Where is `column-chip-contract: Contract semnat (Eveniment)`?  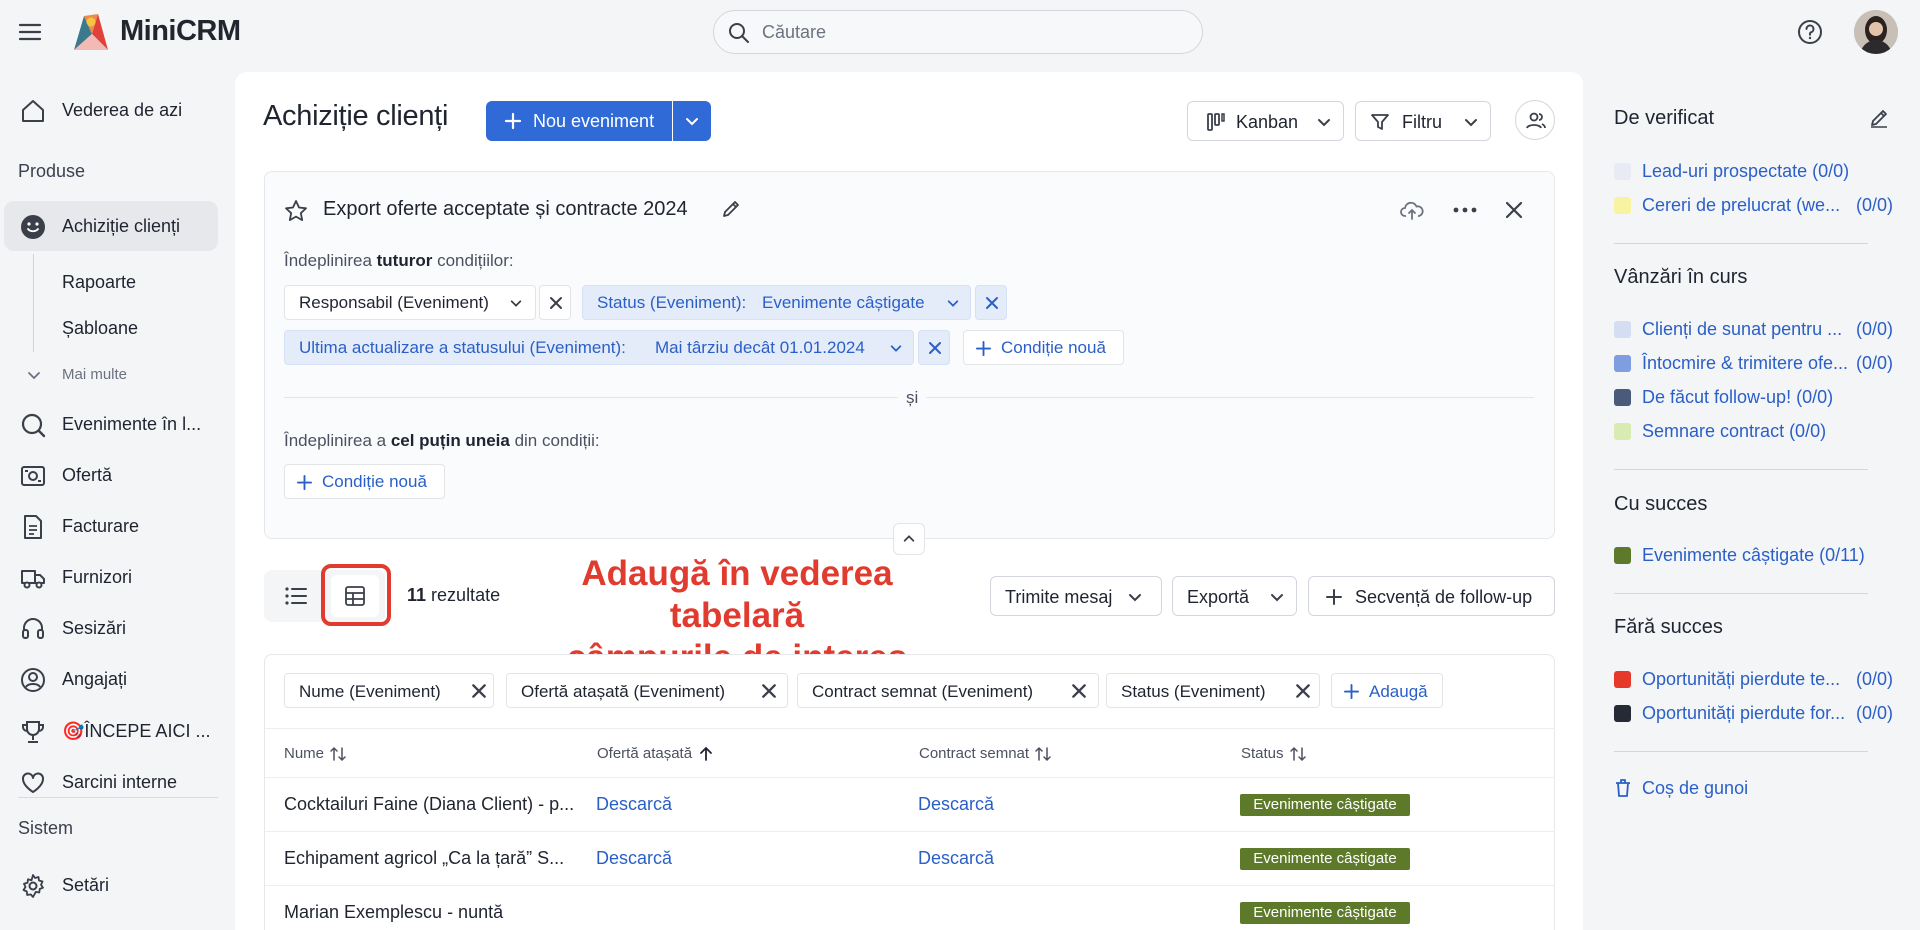
column-chip-contract: Contract semnat (Eveniment) is located at coordinates (948, 690).